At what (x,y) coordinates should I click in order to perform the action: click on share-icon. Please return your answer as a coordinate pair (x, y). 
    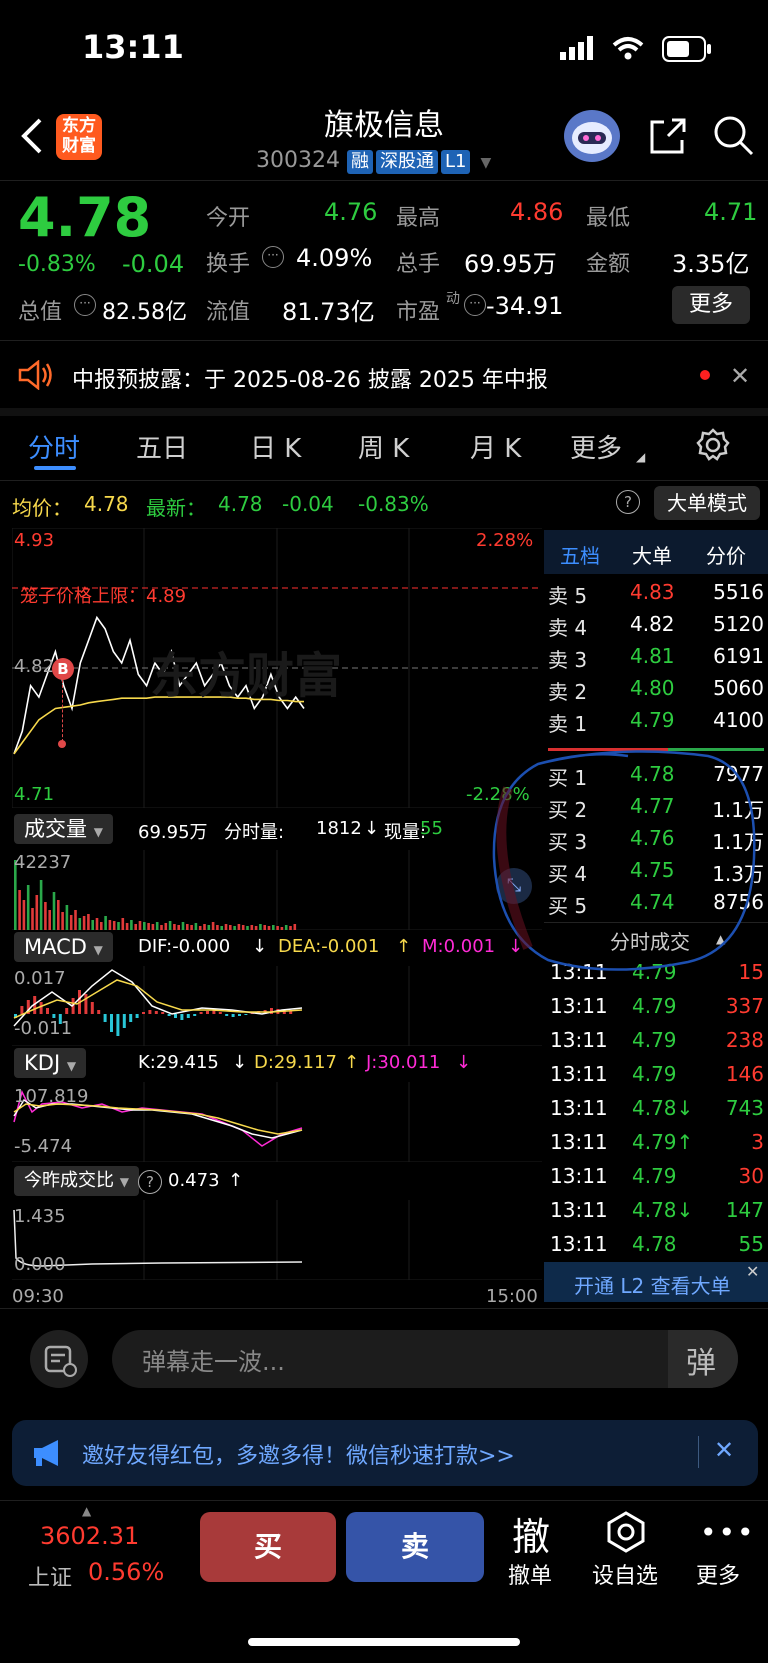
    Looking at the image, I should click on (668, 138).